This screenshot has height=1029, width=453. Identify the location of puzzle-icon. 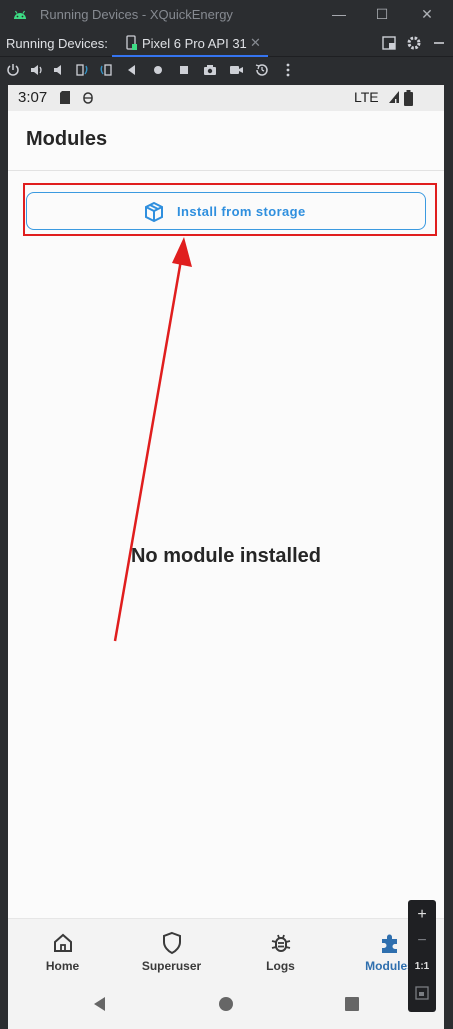
(389, 943).